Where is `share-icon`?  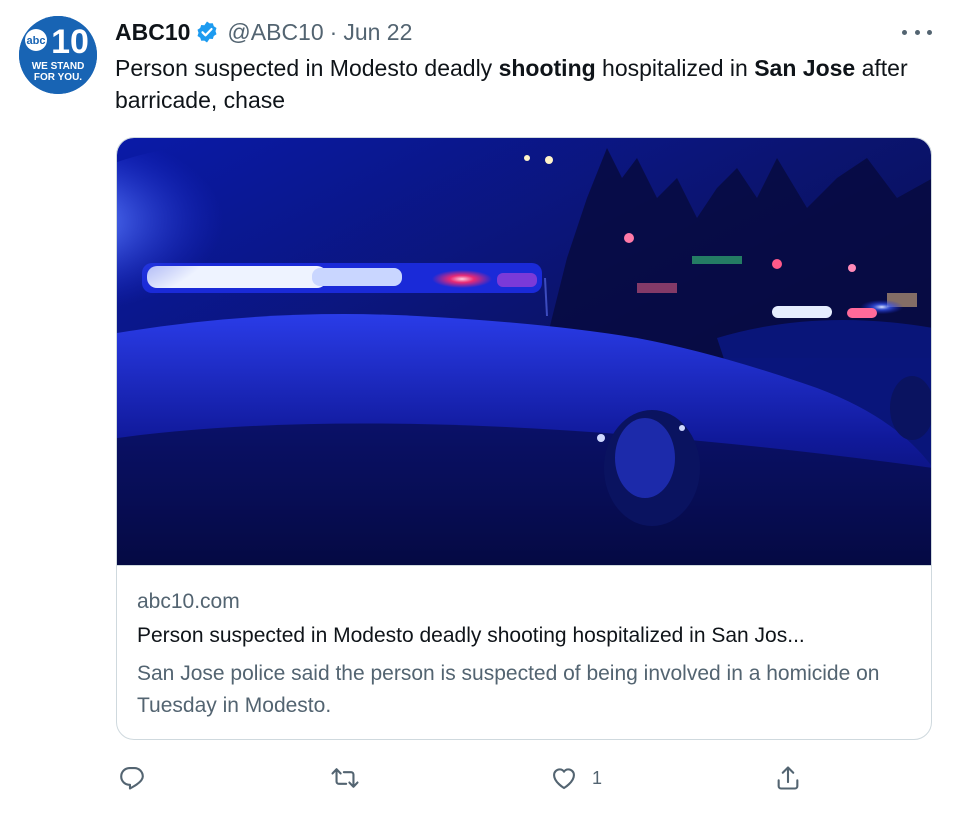
share-icon is located at coordinates (788, 778).